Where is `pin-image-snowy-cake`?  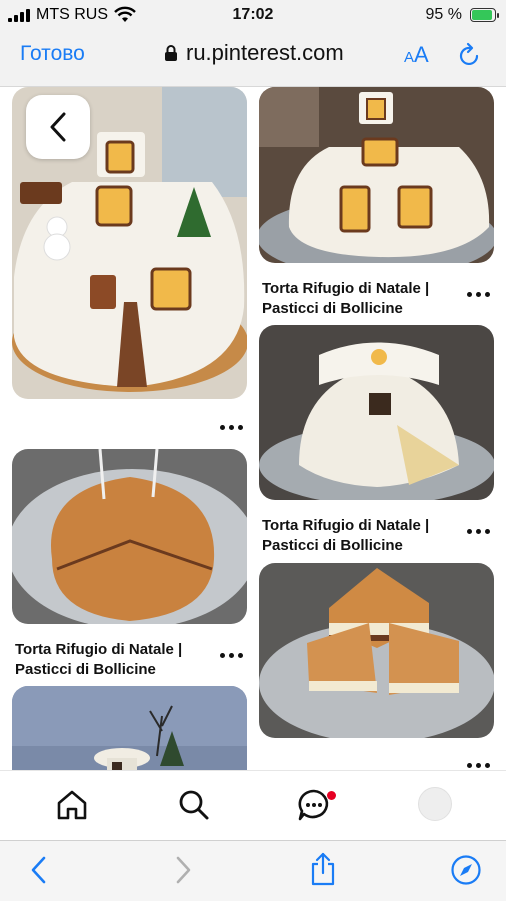
pin-image-snowy-cake is located at coordinates (129, 728).